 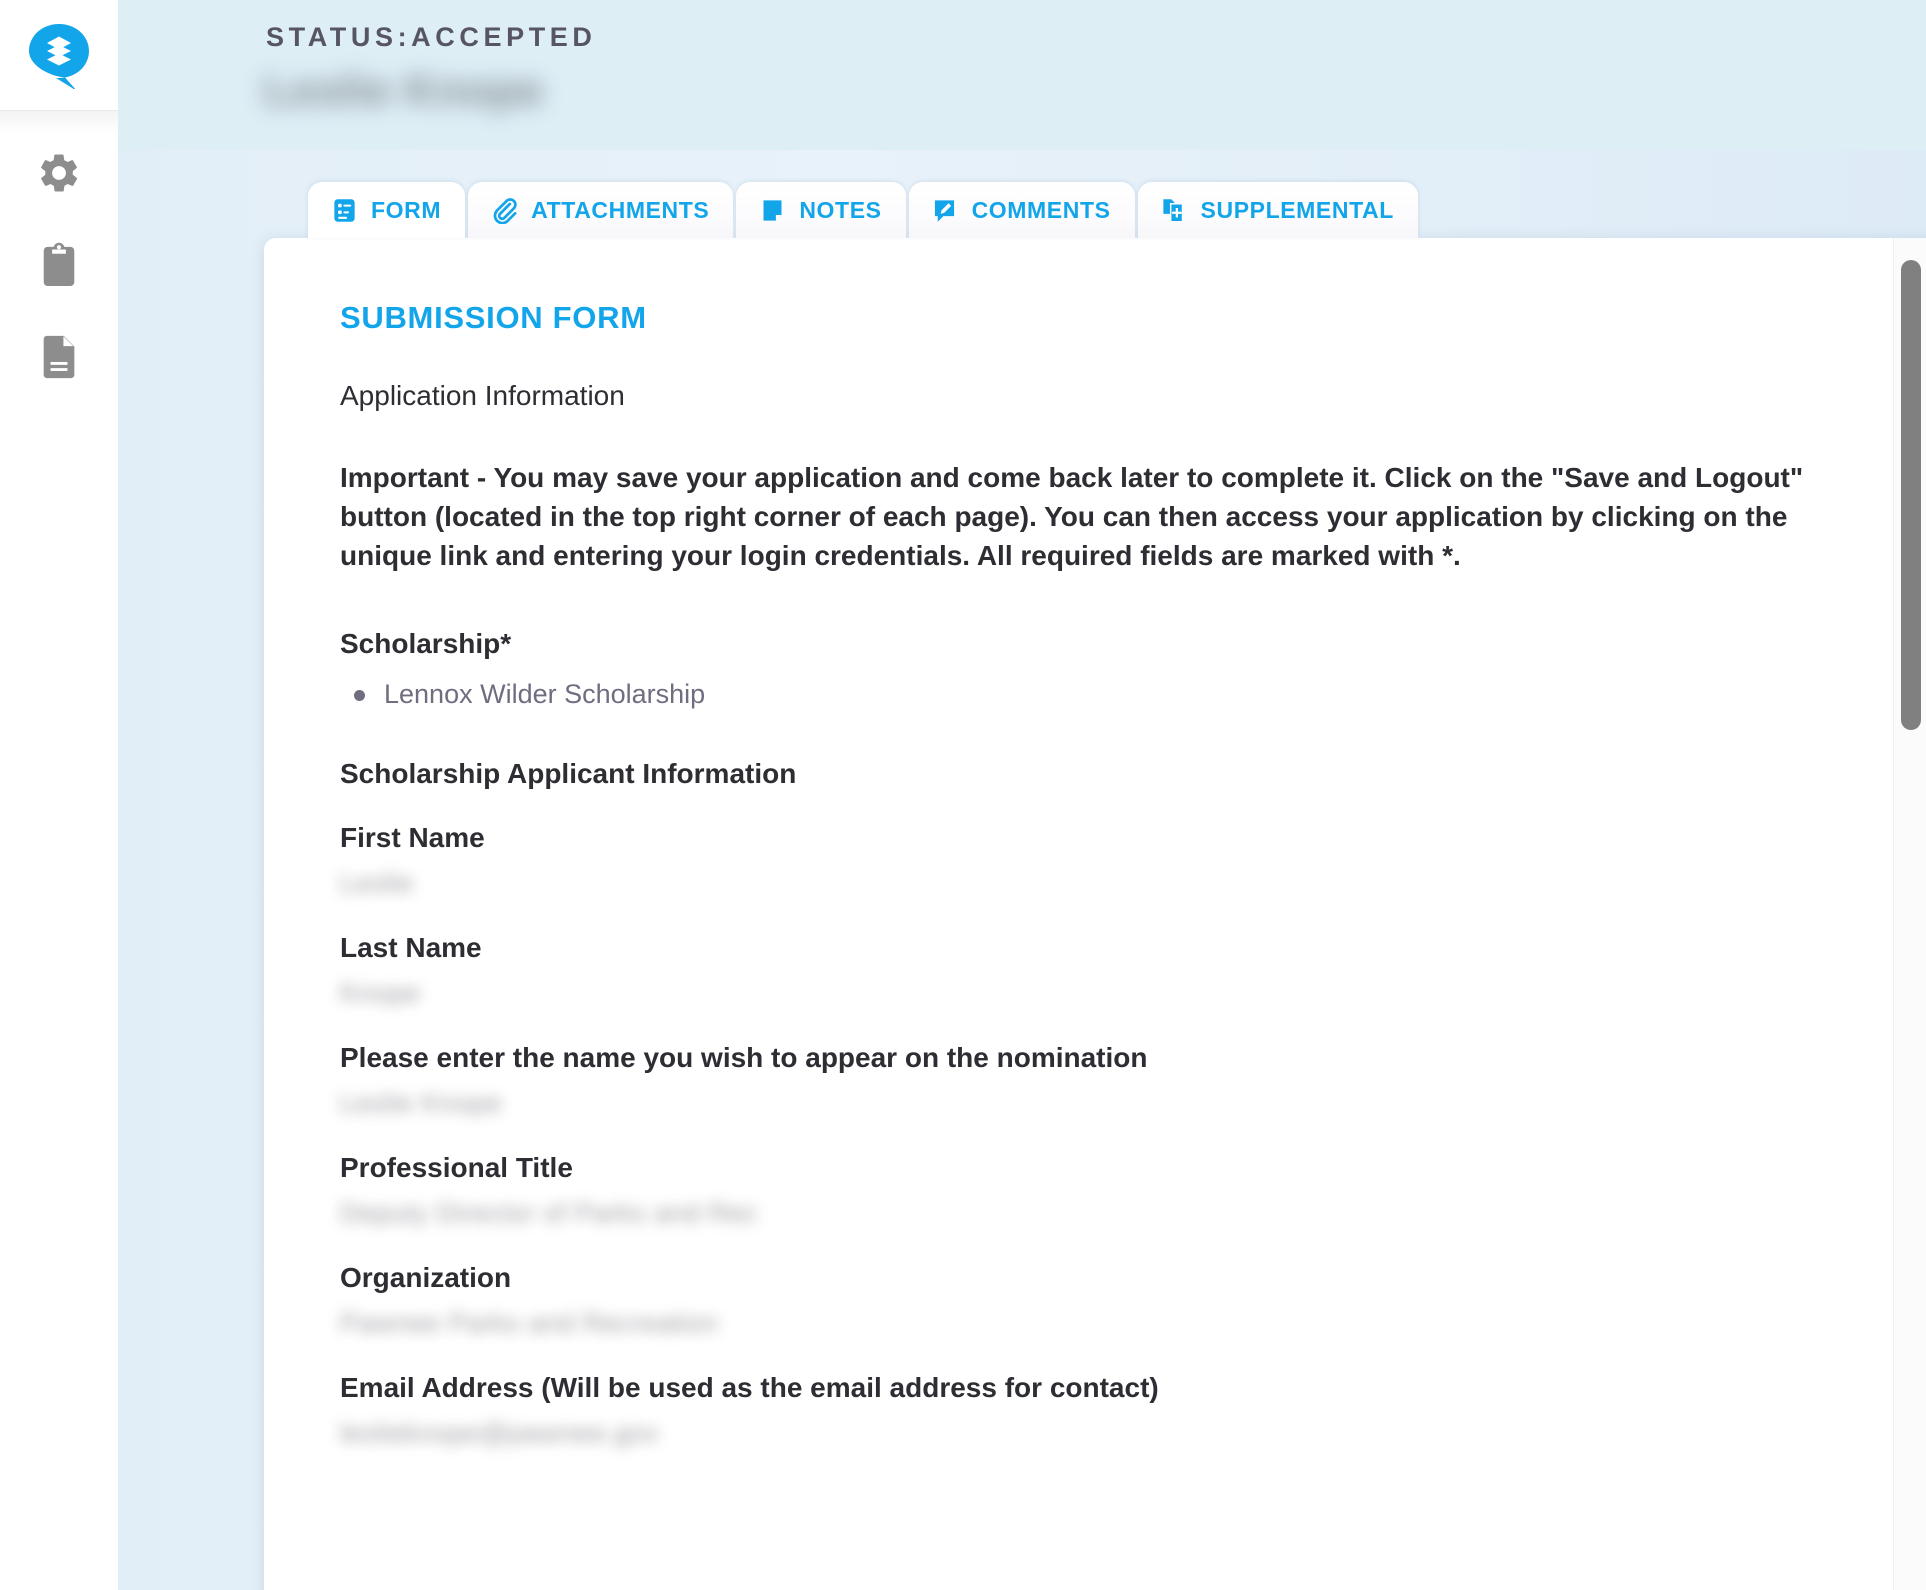 What do you see at coordinates (1911, 495) in the screenshot?
I see `scrollbar-thumb` at bounding box center [1911, 495].